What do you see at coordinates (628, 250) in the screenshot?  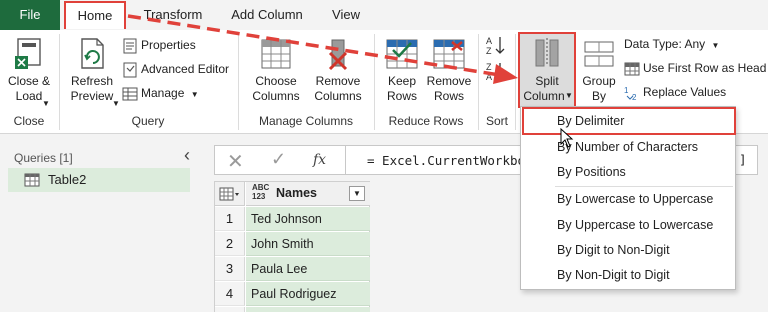 I see `menu-item-digit-to-non-digit: By Digit to Non-Digit` at bounding box center [628, 250].